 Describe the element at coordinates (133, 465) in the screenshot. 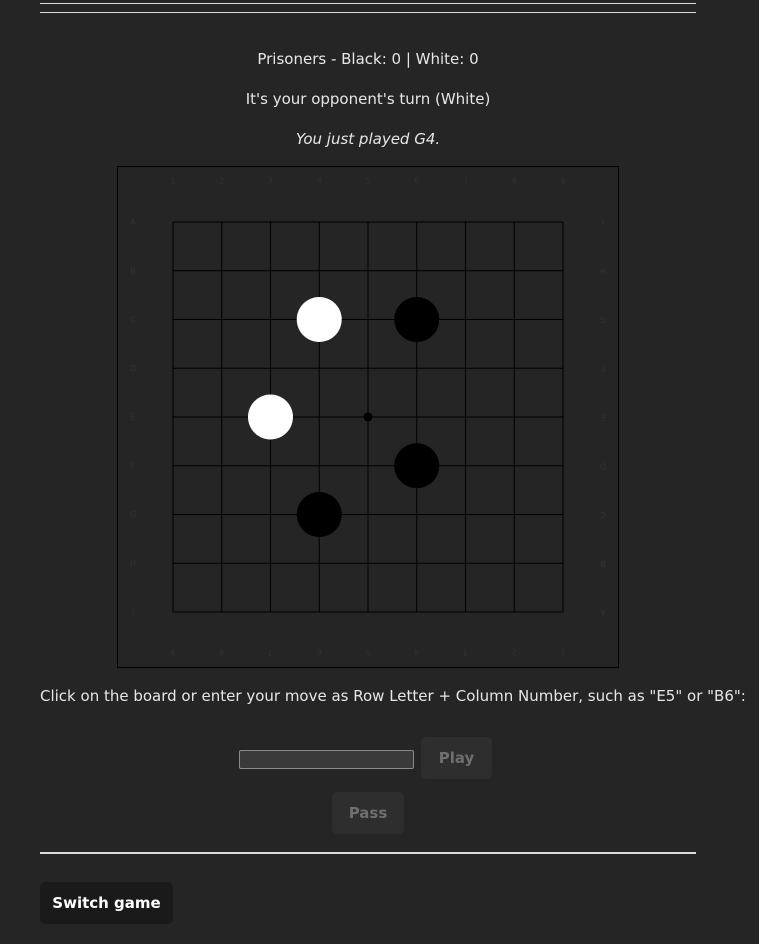

I see `row-label-left: F` at that location.